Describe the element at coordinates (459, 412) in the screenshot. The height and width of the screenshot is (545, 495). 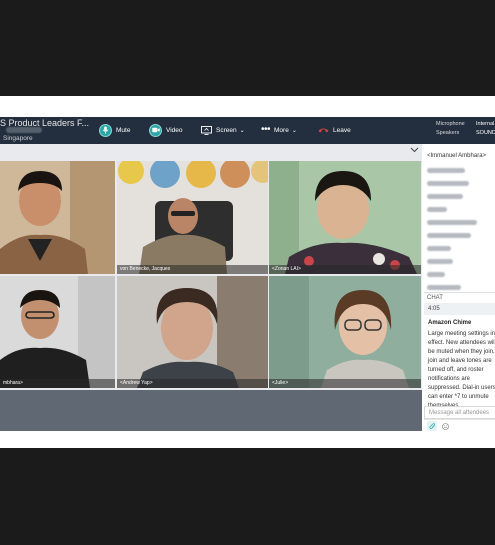
I see `chat-message-input: Message all attendees` at that location.